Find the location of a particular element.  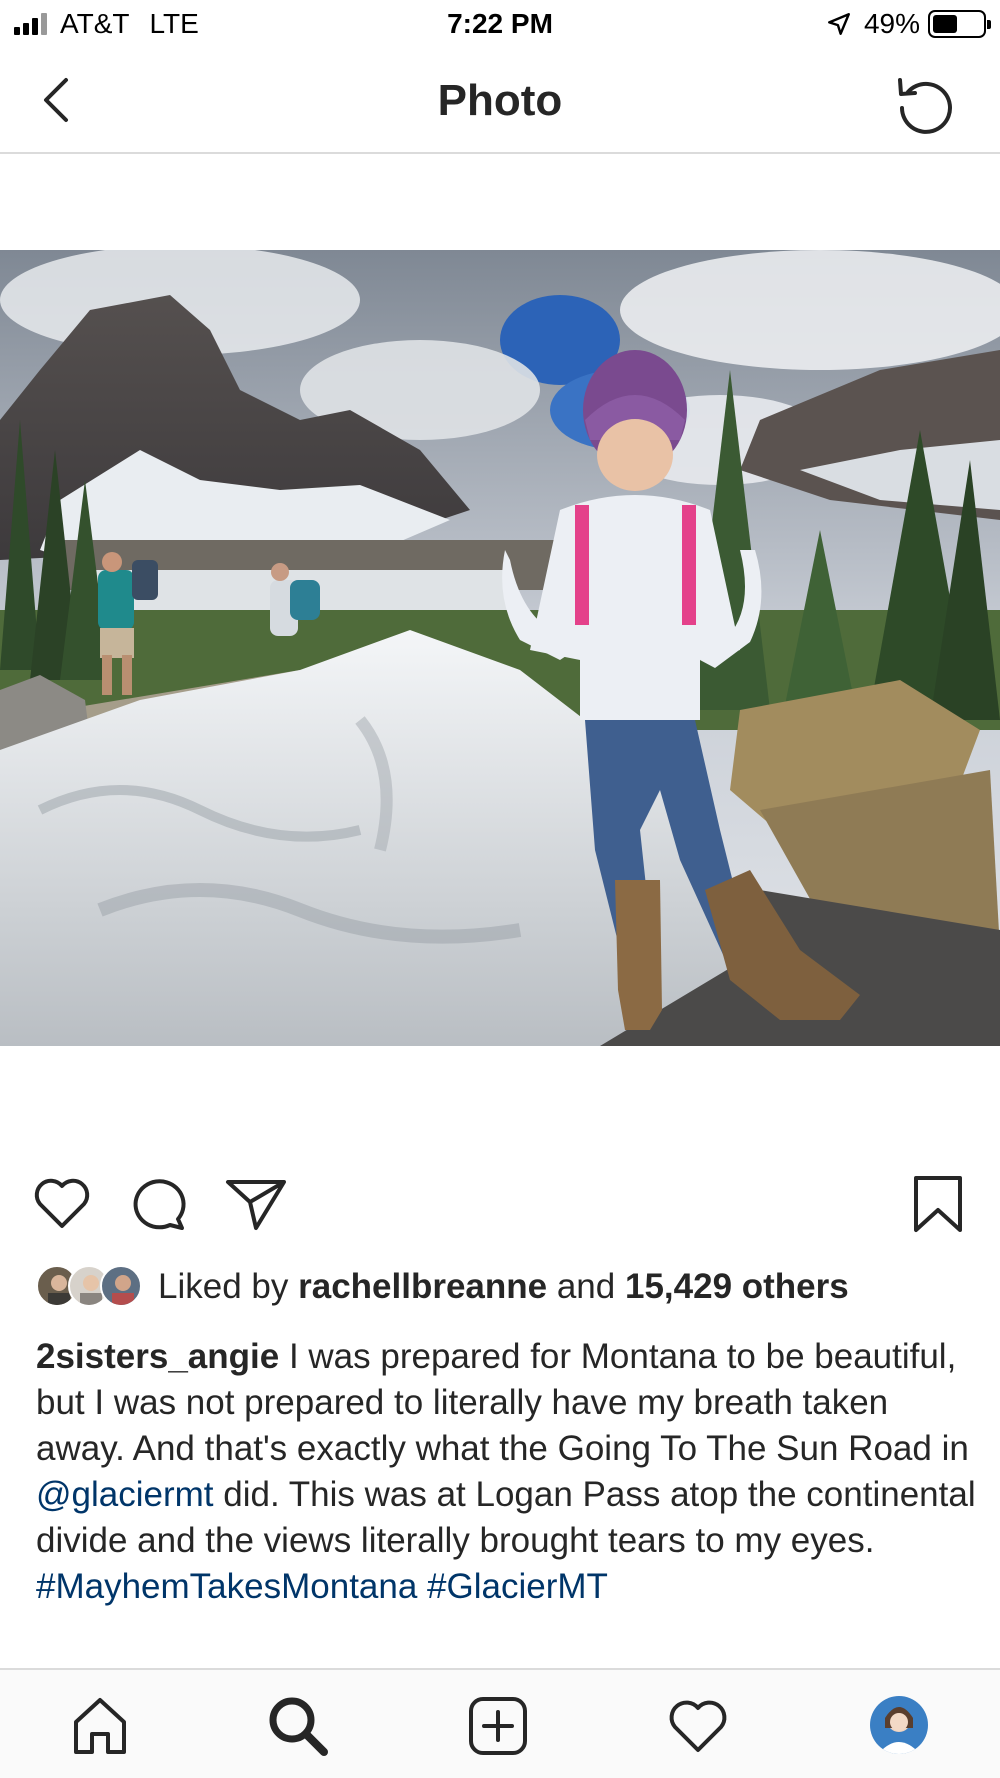

bottom-tab-bar is located at coordinates (500, 1723).